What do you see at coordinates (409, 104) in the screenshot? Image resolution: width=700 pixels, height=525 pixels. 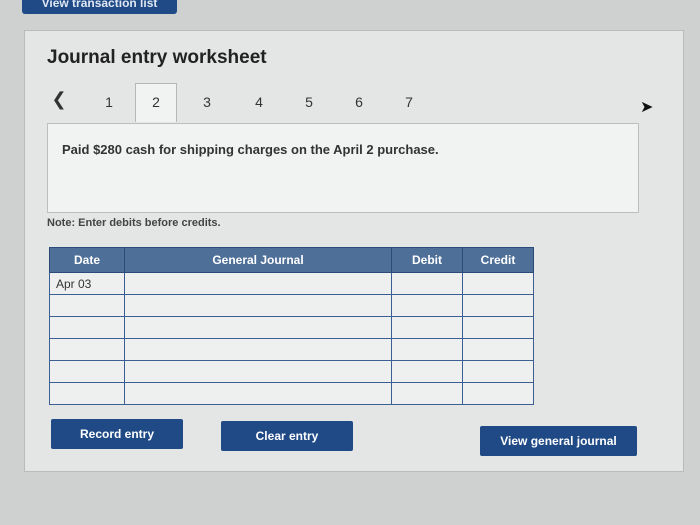 I see `tab-7: 7` at bounding box center [409, 104].